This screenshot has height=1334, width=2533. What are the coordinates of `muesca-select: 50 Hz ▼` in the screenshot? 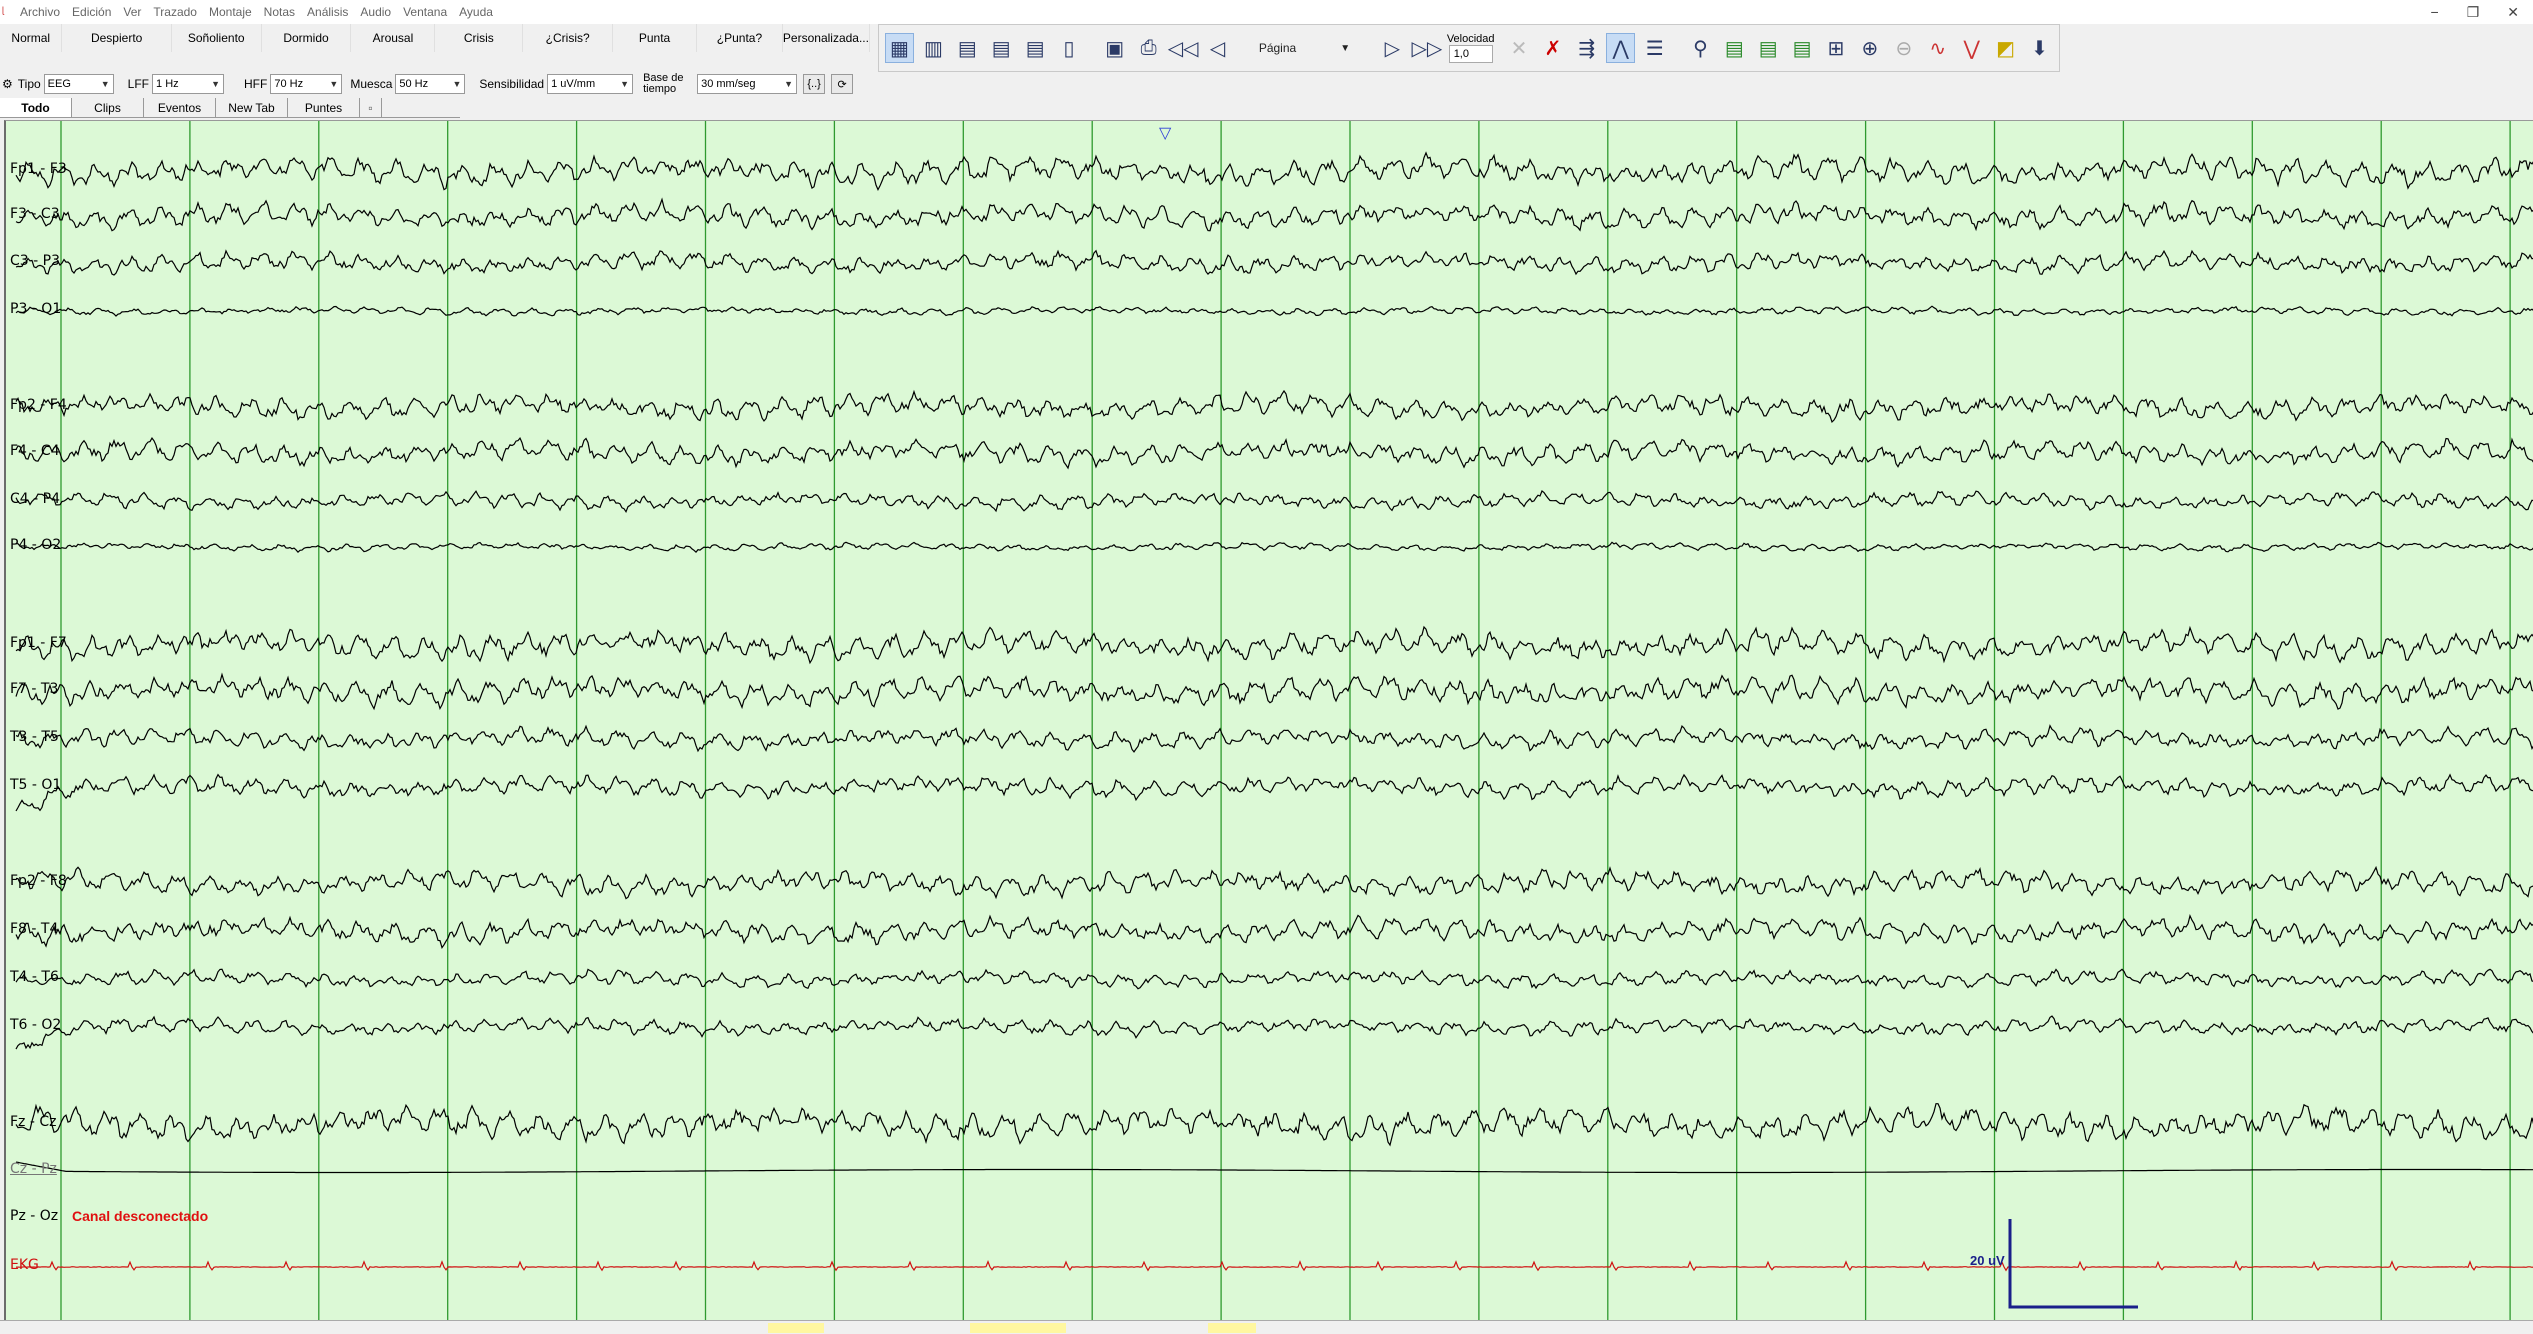 It's located at (430, 84).